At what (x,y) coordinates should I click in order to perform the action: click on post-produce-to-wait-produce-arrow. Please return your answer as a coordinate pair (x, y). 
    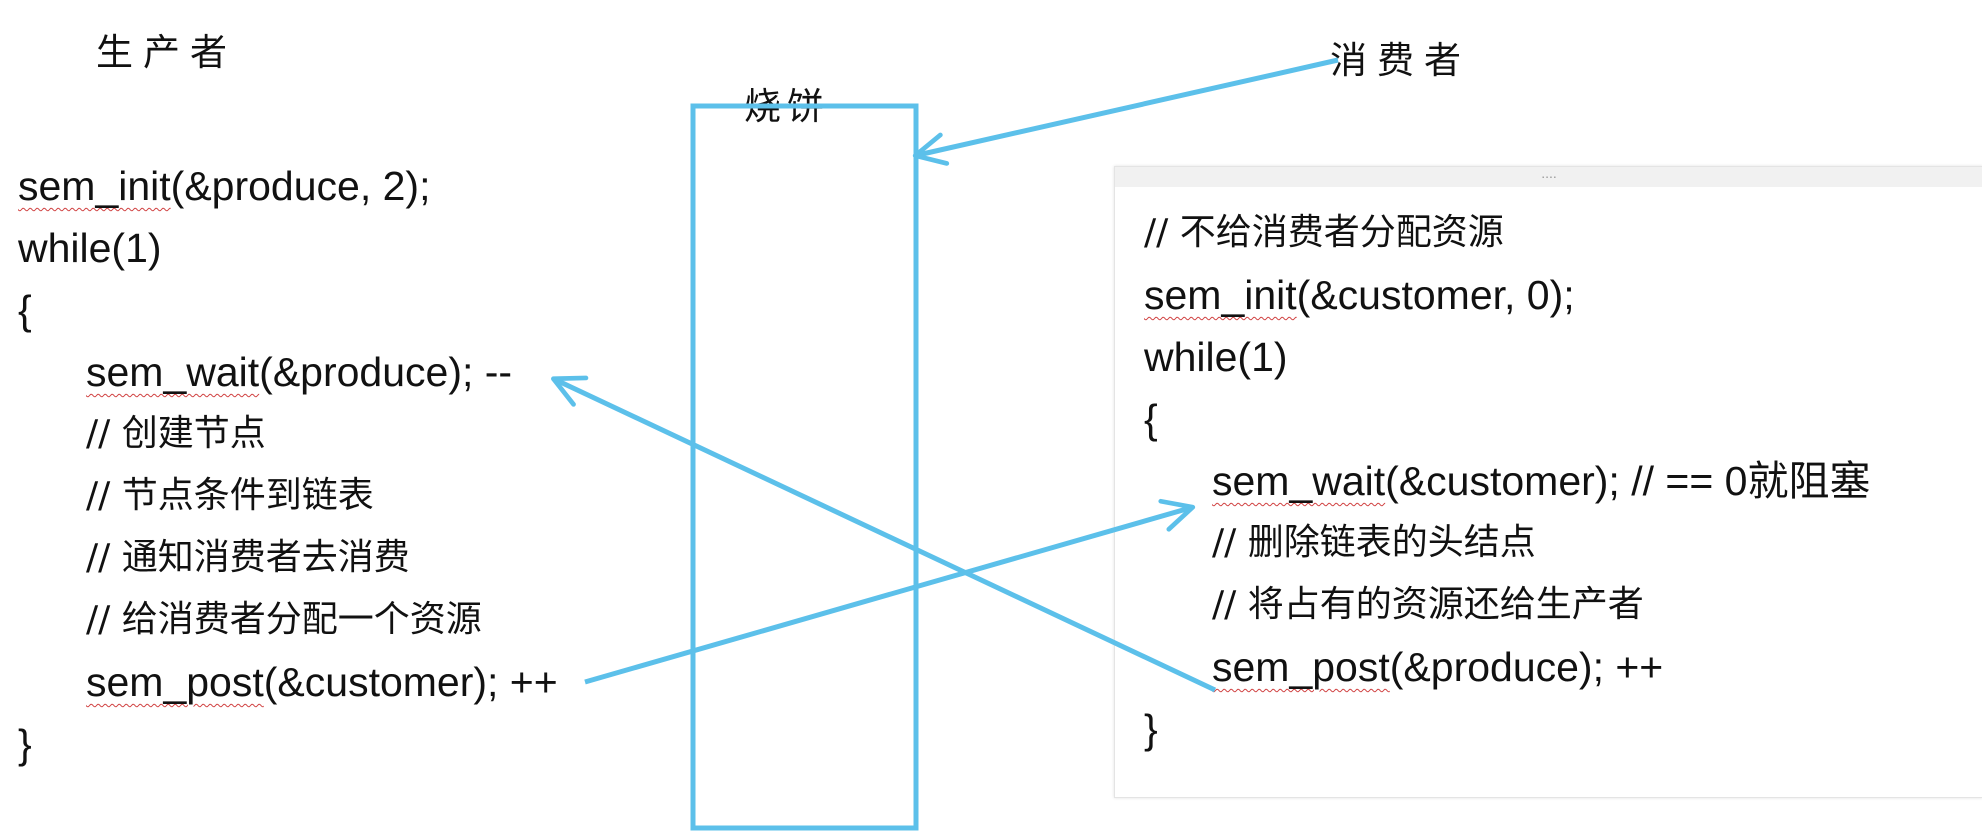
    Looking at the image, I should click on (884, 534).